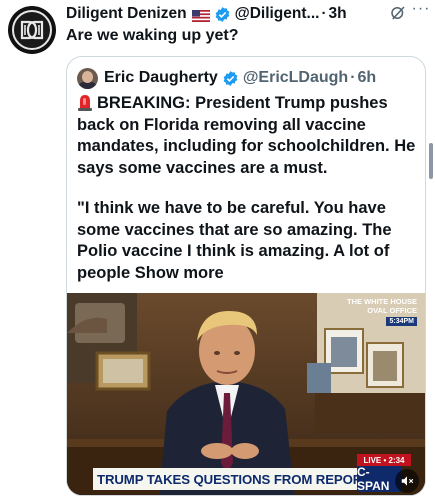 The width and height of the screenshot is (435, 500). Describe the element at coordinates (398, 13) in the screenshot. I see `grok-icon` at that location.